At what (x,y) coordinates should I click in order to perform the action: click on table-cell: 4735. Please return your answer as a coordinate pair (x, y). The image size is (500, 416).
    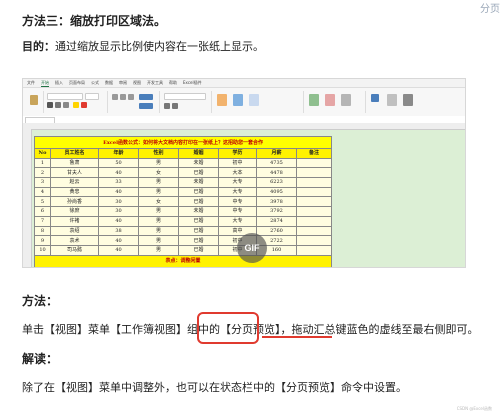
    Looking at the image, I should click on (276, 163).